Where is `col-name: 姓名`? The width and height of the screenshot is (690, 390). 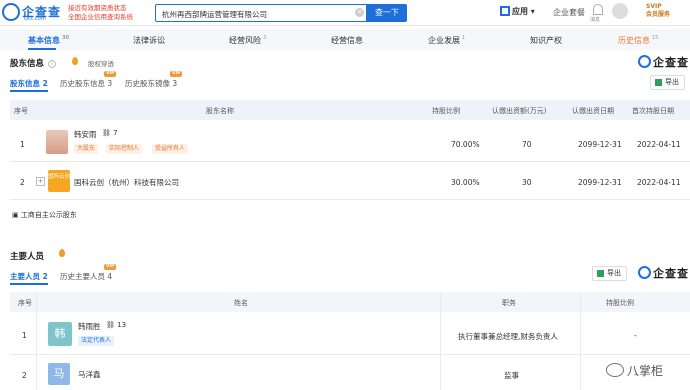 col-name: 姓名 is located at coordinates (241, 303).